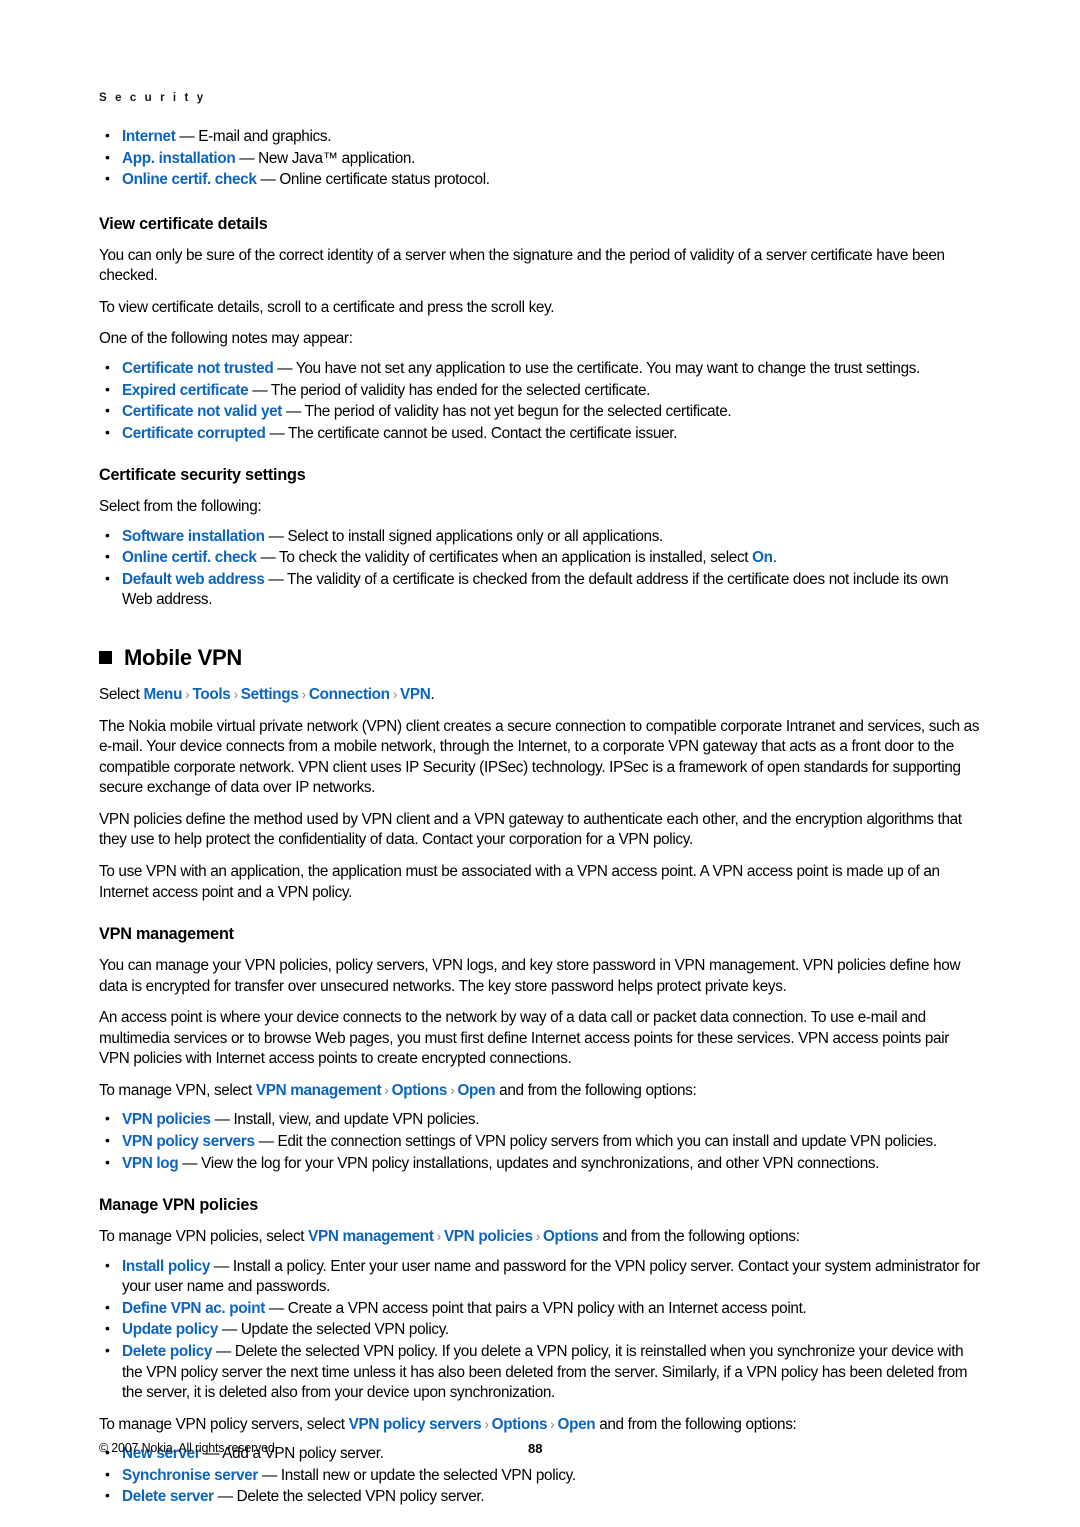 The height and width of the screenshot is (1527, 1080). I want to click on lead-prefix: To manage VPN policy servers, select, so click(224, 1424).